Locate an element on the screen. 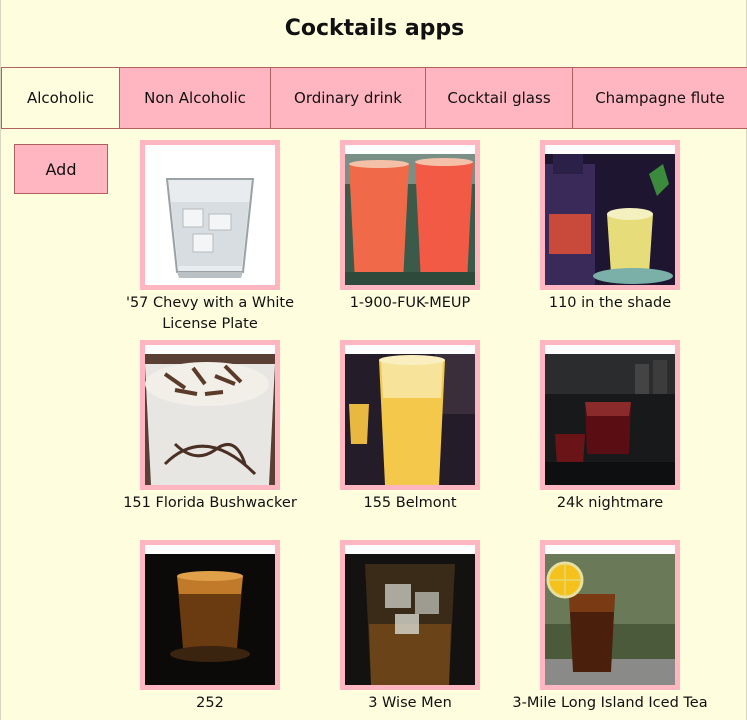 The image size is (747, 720). drink-name: 3-Mile Long Island Iced Tea is located at coordinates (610, 703).